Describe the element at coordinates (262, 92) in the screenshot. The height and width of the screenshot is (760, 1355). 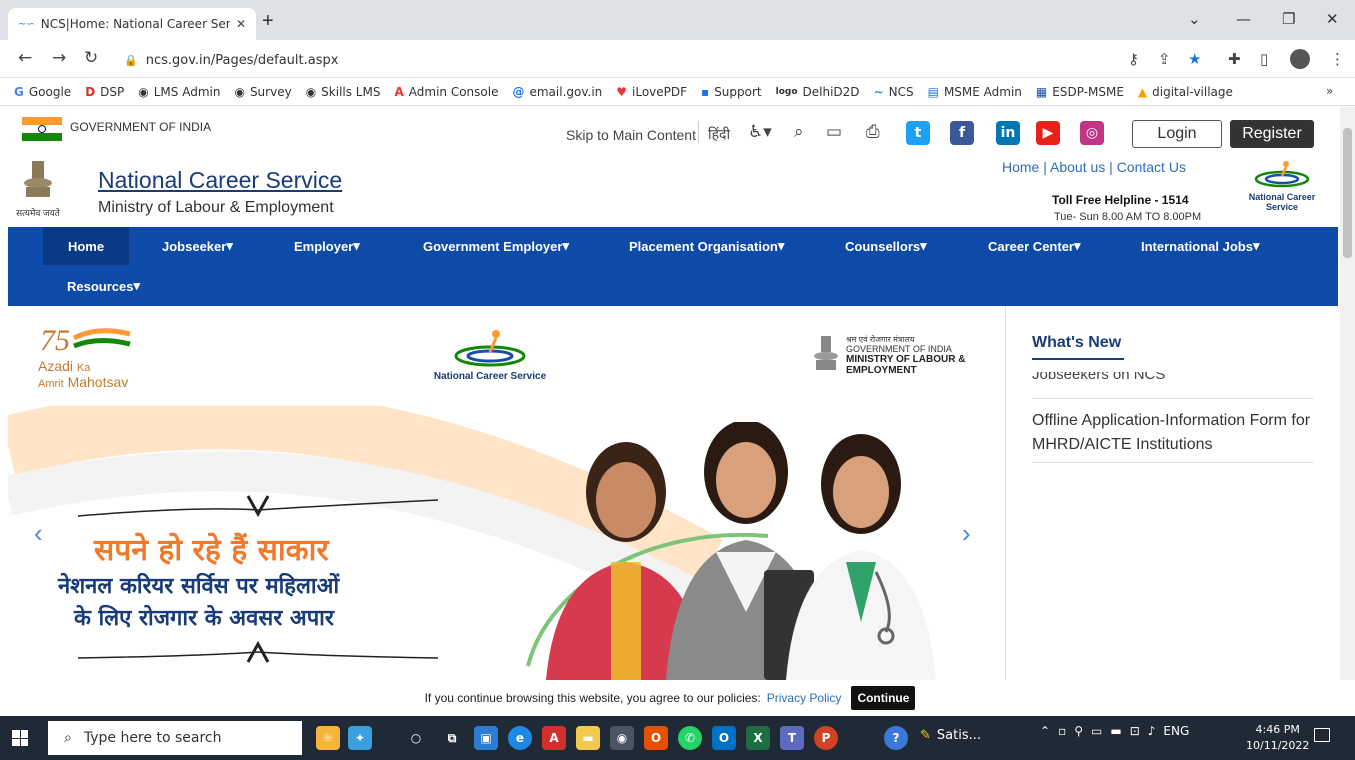
I see `bookmark-survey: ◉ Survey` at that location.